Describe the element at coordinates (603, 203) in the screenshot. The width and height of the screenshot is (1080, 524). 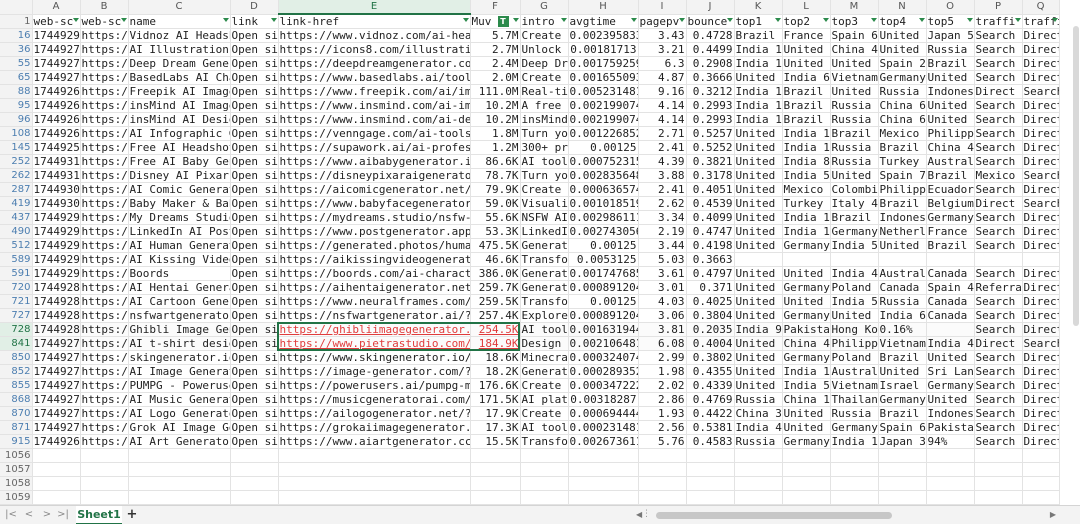
I see `cell-h: 0.001018519` at that location.